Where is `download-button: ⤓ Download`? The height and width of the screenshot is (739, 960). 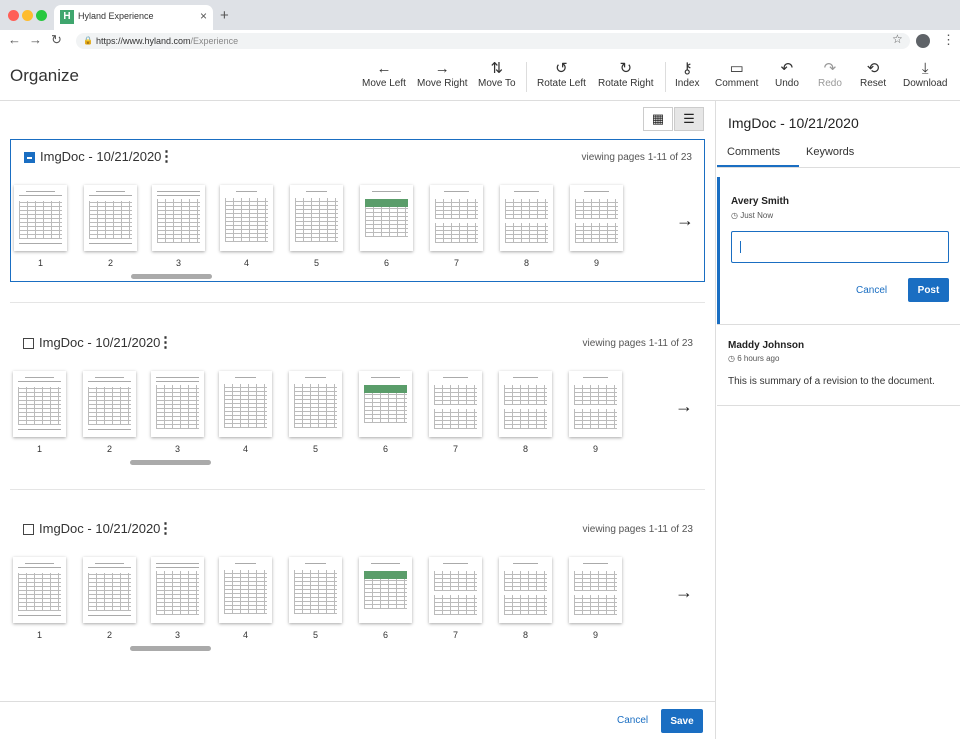 download-button: ⤓ Download is located at coordinates (925, 74).